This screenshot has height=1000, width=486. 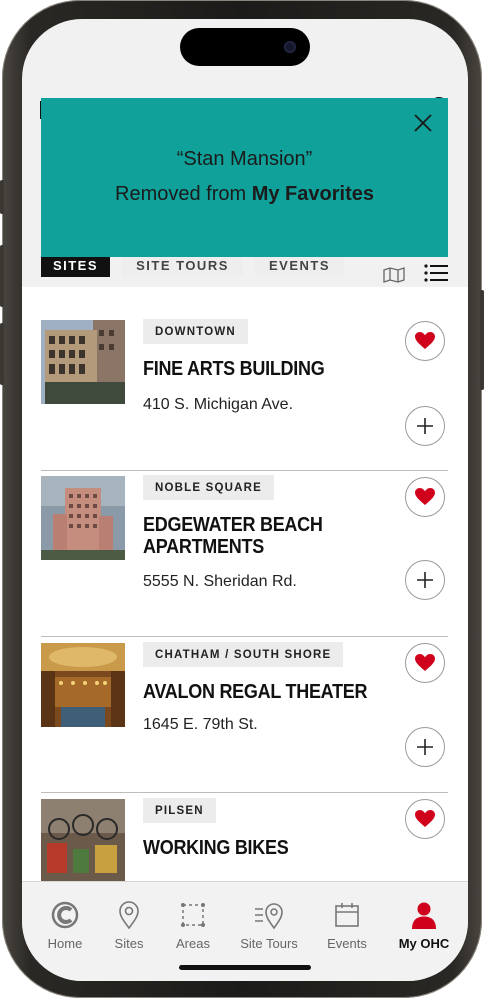 What do you see at coordinates (424, 915) in the screenshot?
I see `user-profile-icon` at bounding box center [424, 915].